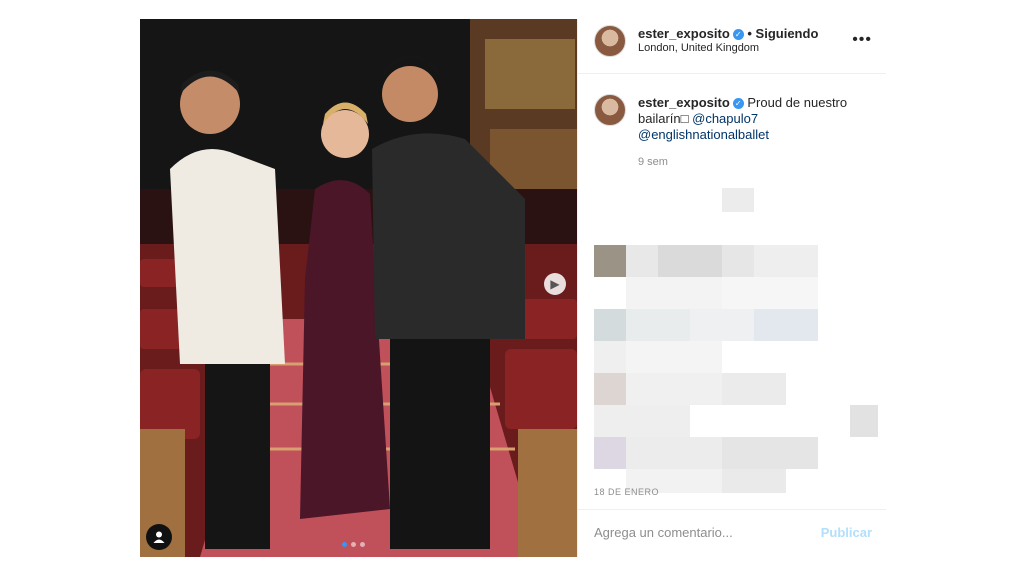 The height and width of the screenshot is (576, 1024). I want to click on location-link: London, United Kingdom, so click(698, 48).